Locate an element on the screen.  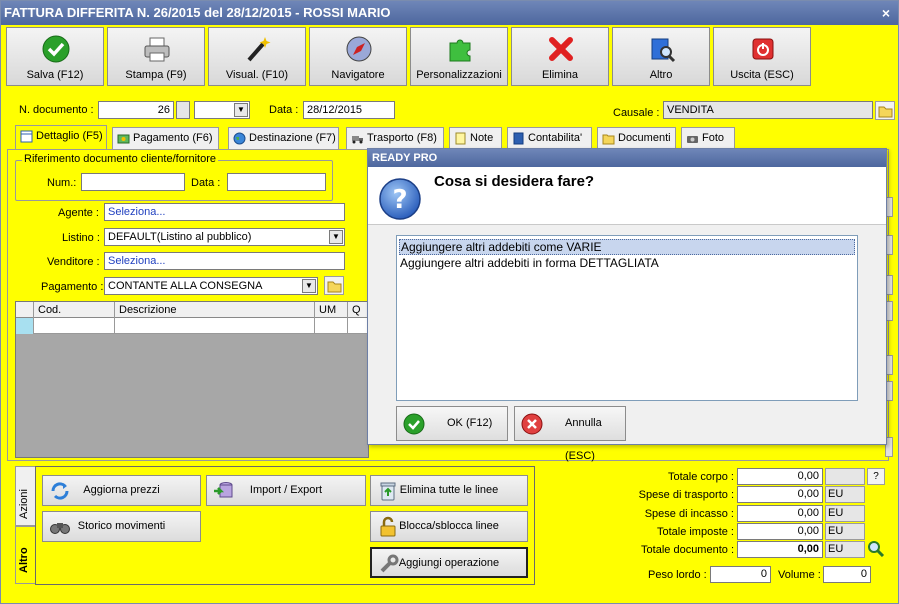
totale-documento-field: 0,00 is located at coordinates (780, 549).